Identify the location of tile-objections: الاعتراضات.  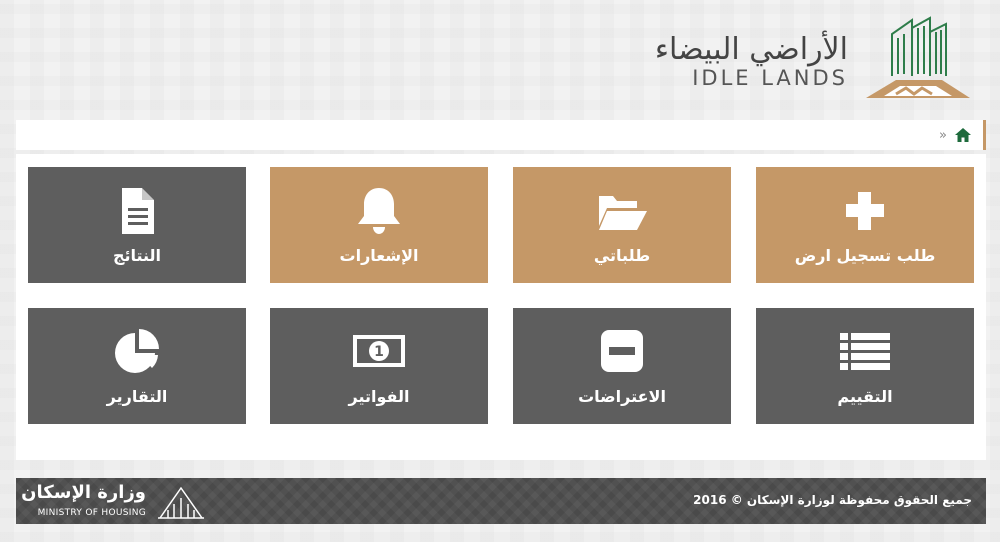
(622, 366).